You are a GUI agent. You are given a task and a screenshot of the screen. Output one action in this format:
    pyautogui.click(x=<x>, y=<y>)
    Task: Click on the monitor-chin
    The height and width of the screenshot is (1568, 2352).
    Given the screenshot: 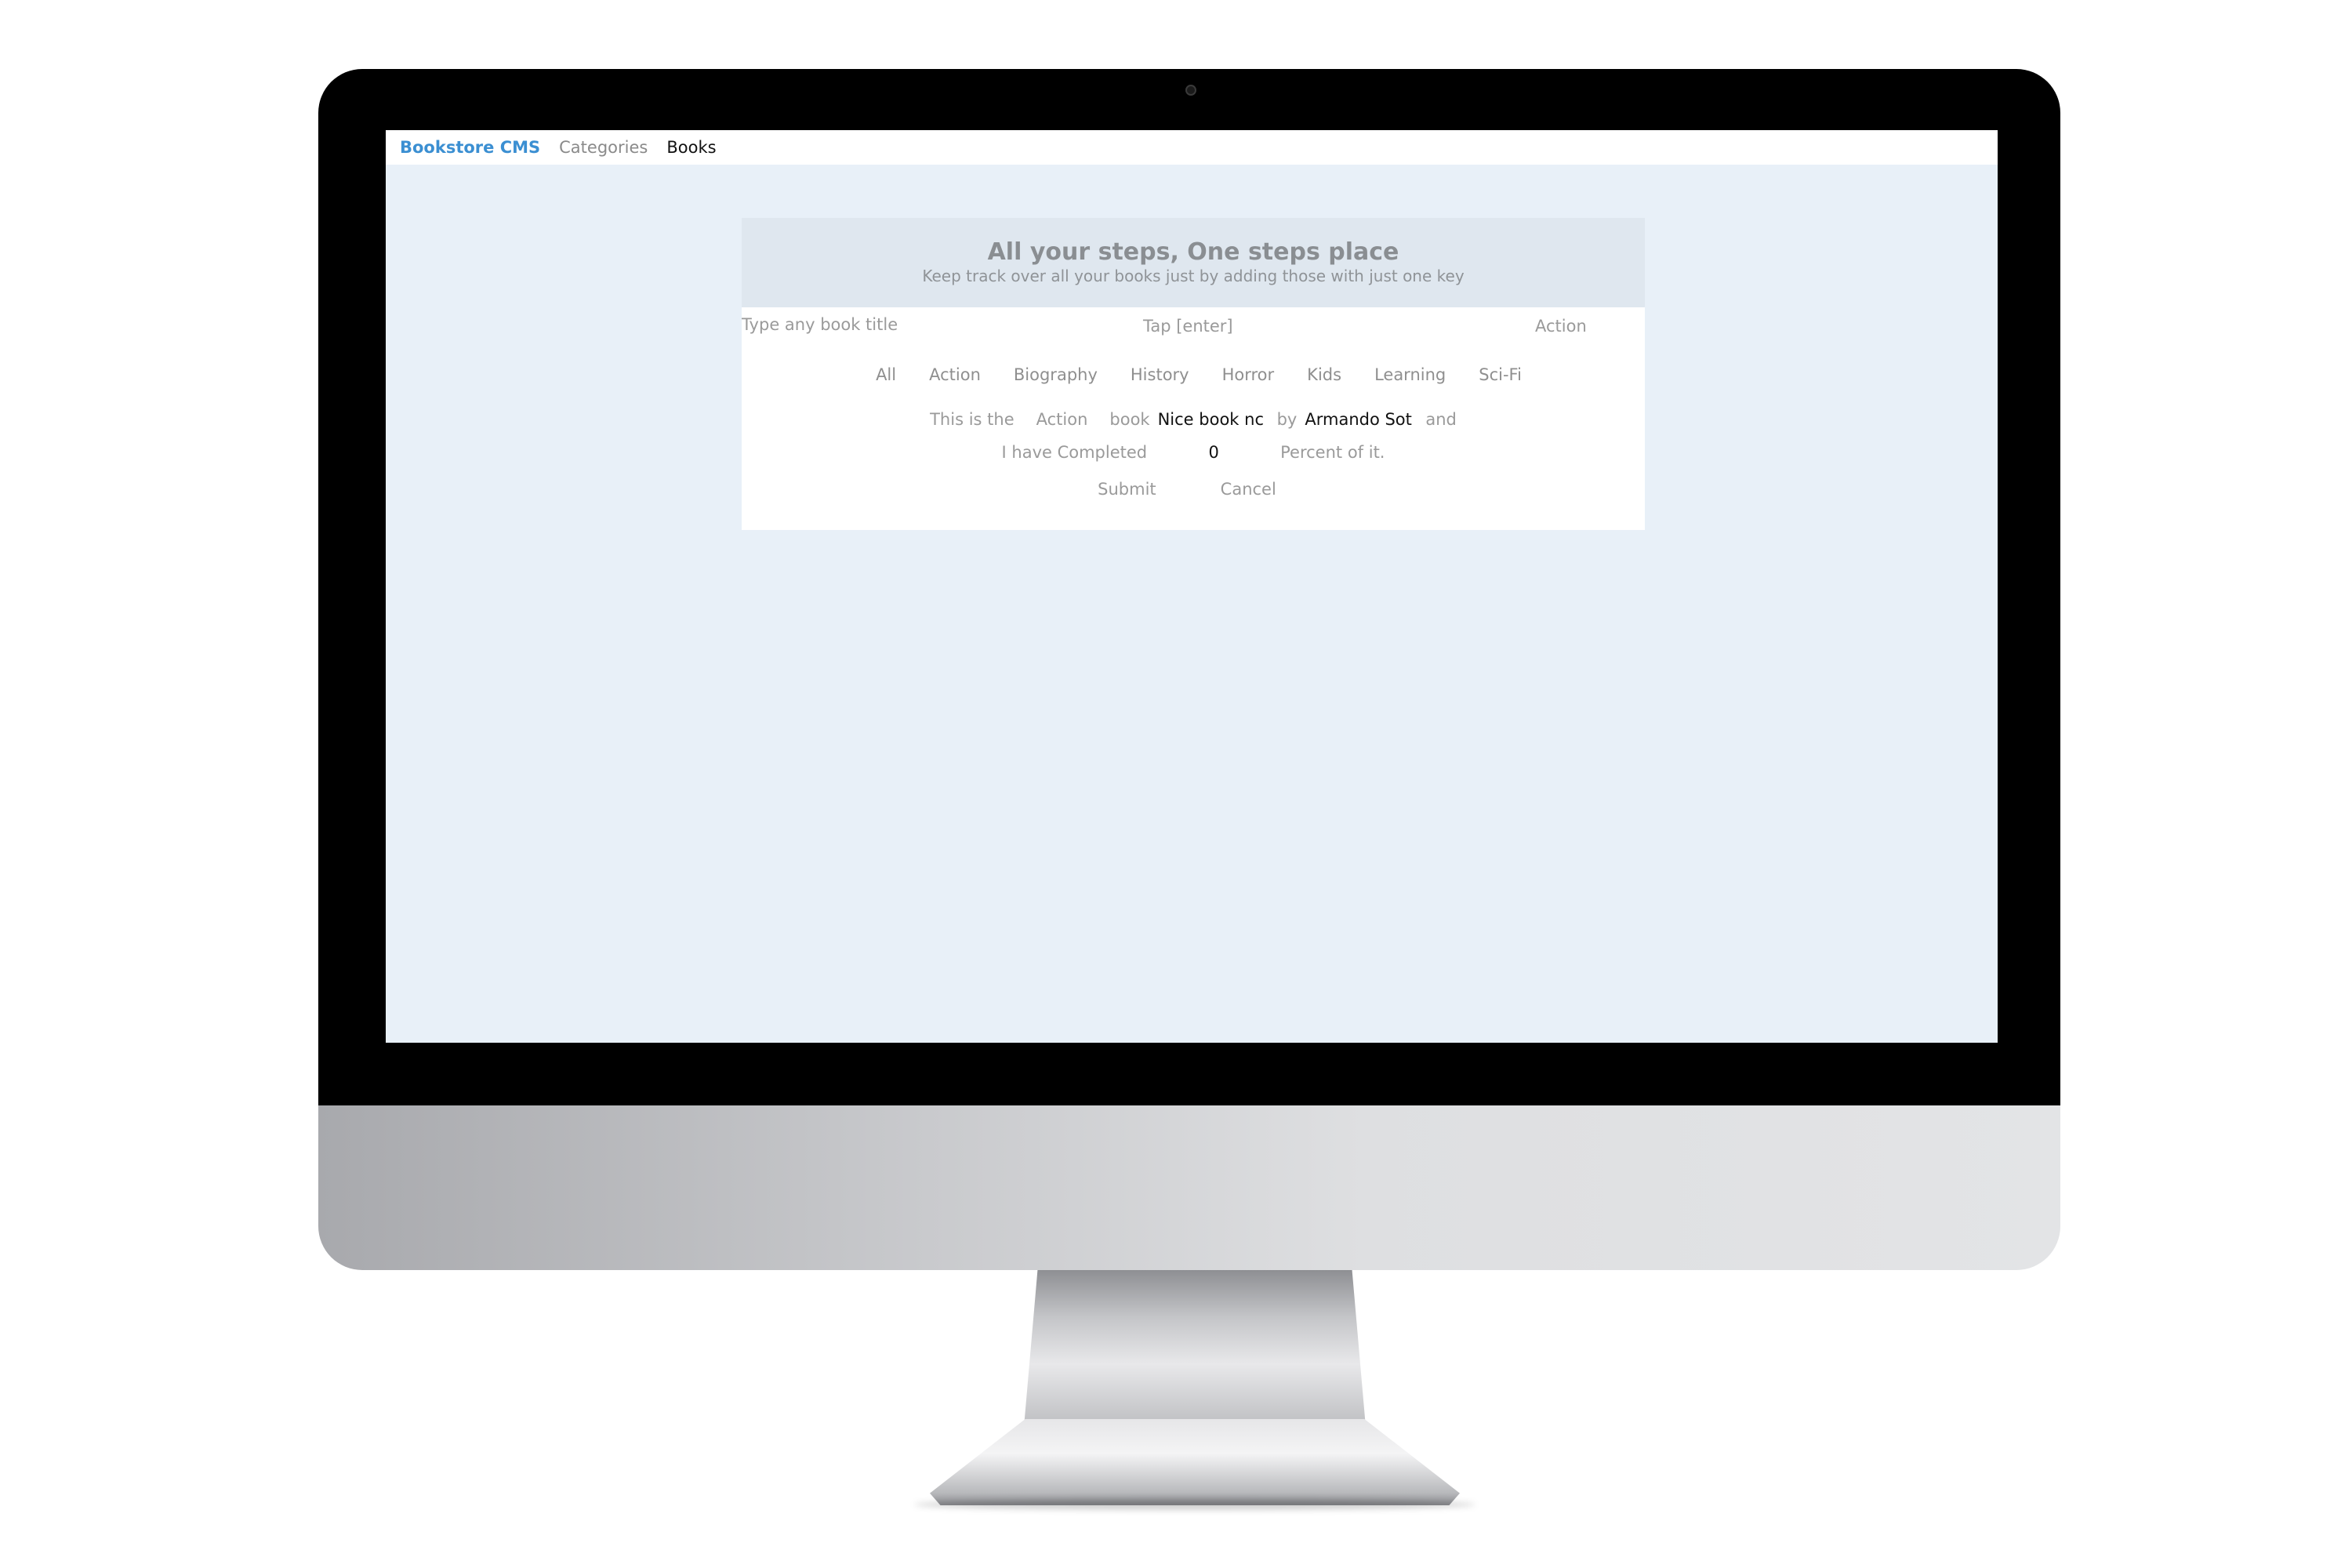 What is the action you would take?
    pyautogui.click(x=1189, y=1187)
    